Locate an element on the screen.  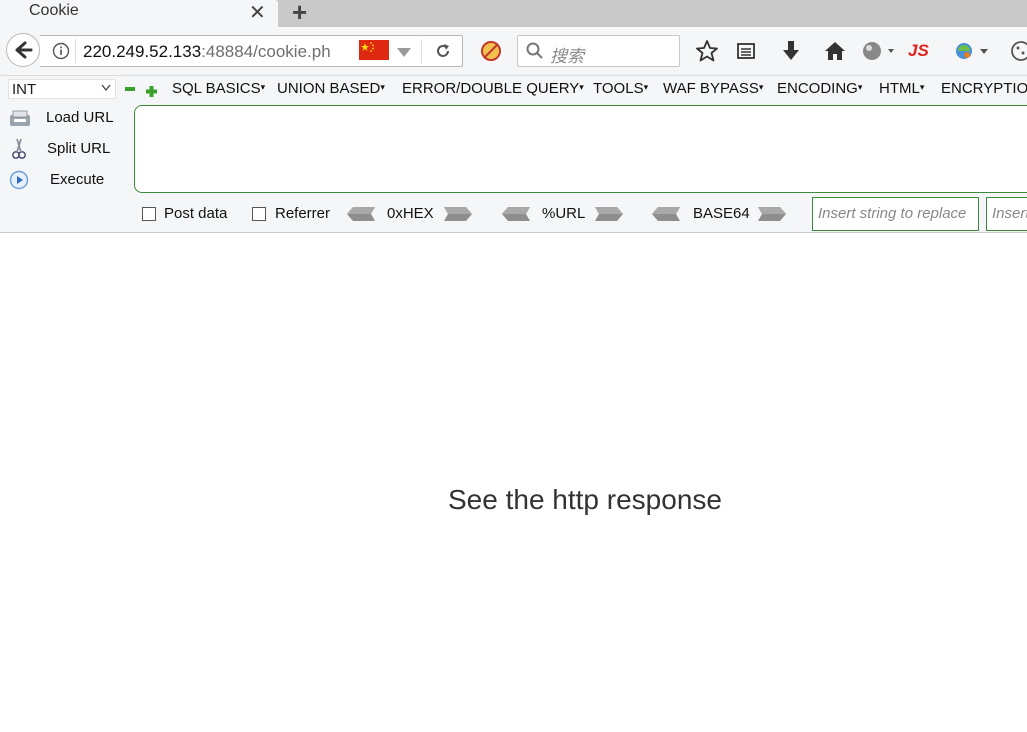
download-icon is located at coordinates (791, 53).